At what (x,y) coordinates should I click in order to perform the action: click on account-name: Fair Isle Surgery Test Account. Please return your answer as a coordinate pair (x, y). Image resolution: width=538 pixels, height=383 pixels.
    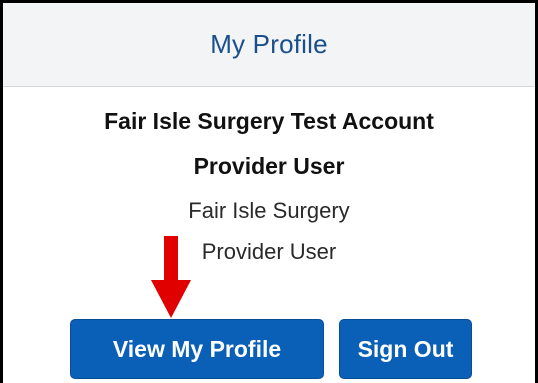
    Looking at the image, I should click on (269, 121).